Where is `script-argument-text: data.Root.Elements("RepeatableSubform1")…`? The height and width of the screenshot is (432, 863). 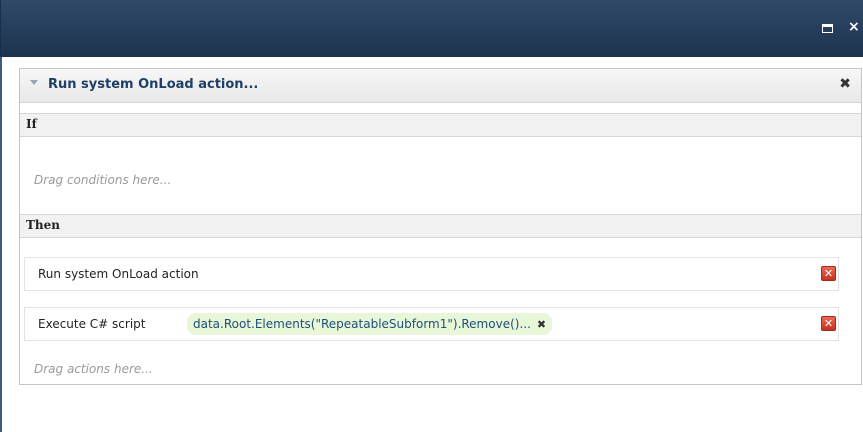
script-argument-text: data.Root.Elements("RepeatableSubform1")… is located at coordinates (362, 324).